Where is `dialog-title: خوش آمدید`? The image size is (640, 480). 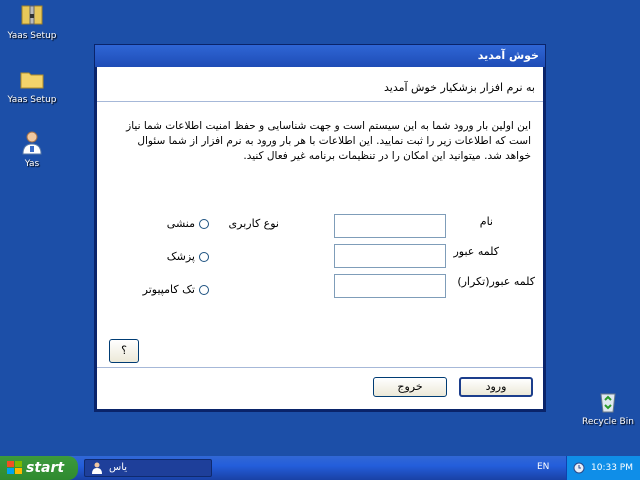 dialog-title: خوش آمدید is located at coordinates (508, 55).